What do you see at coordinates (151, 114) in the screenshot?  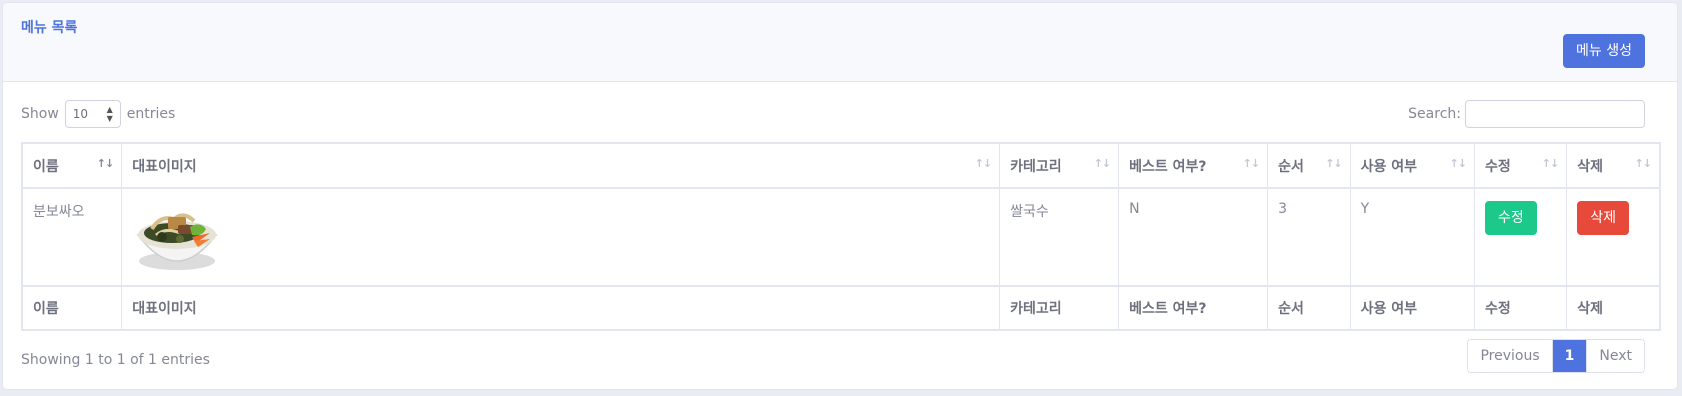 I see `entries-label: entries` at bounding box center [151, 114].